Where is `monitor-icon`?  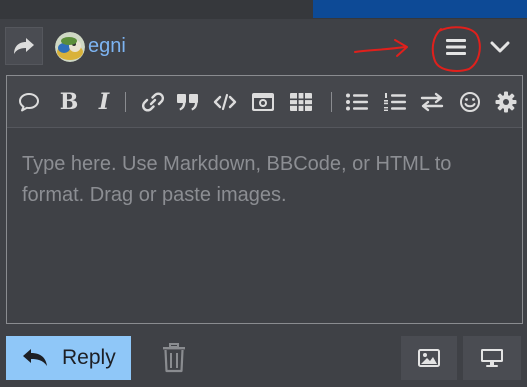 monitor-icon is located at coordinates (492, 358).